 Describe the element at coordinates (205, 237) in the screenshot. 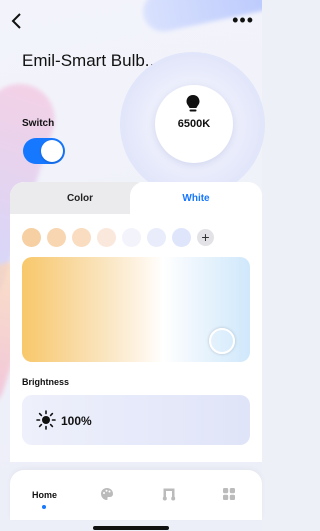

I see `add-swatch-button: +` at that location.